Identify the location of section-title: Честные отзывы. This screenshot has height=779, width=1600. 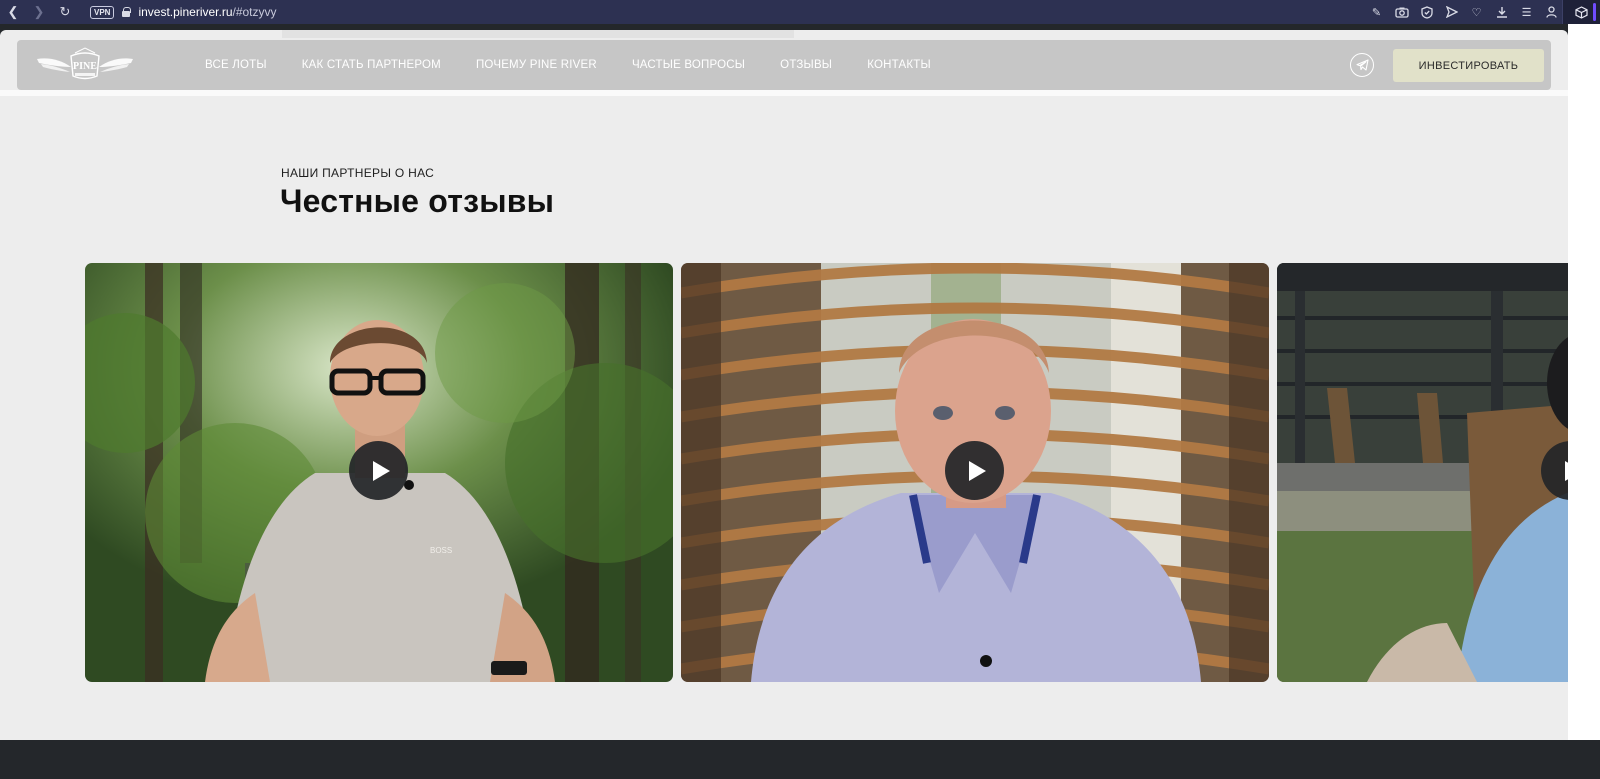
(417, 201).